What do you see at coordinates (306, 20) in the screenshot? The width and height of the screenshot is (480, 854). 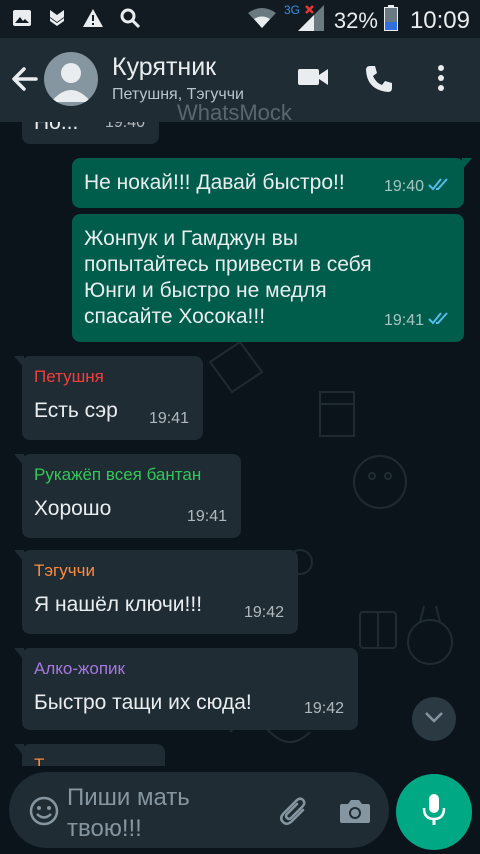 I see `signal-icon: 3G` at bounding box center [306, 20].